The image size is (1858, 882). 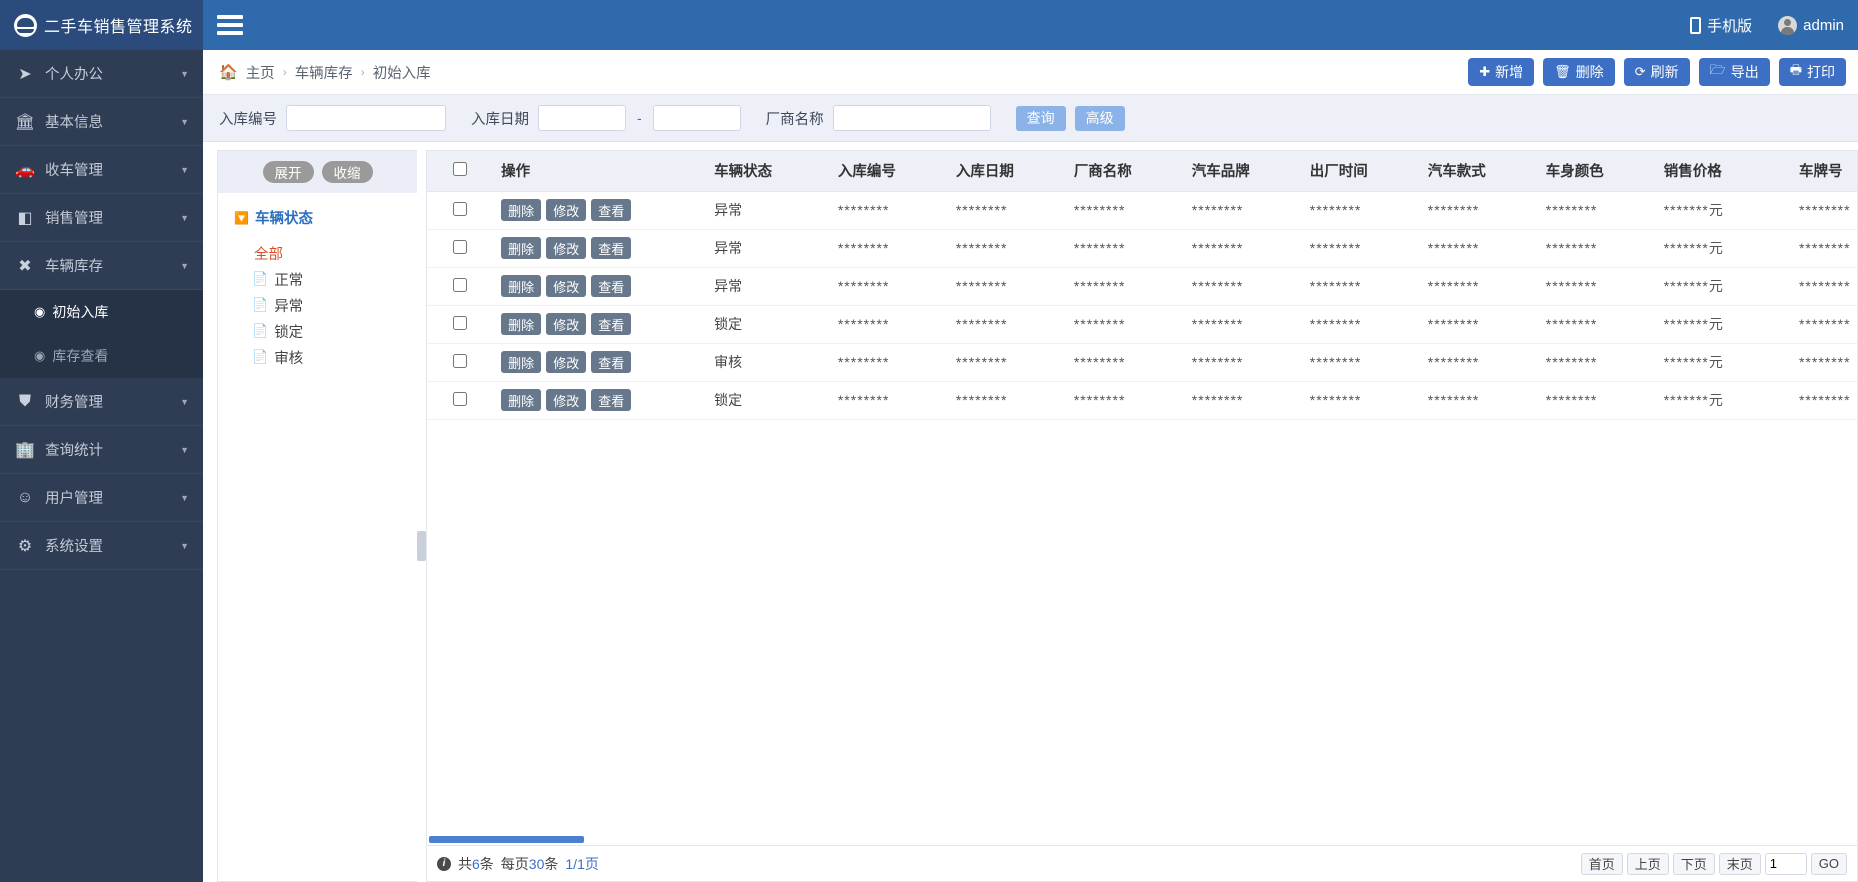 I want to click on hamburger-line, so click(x=230, y=33).